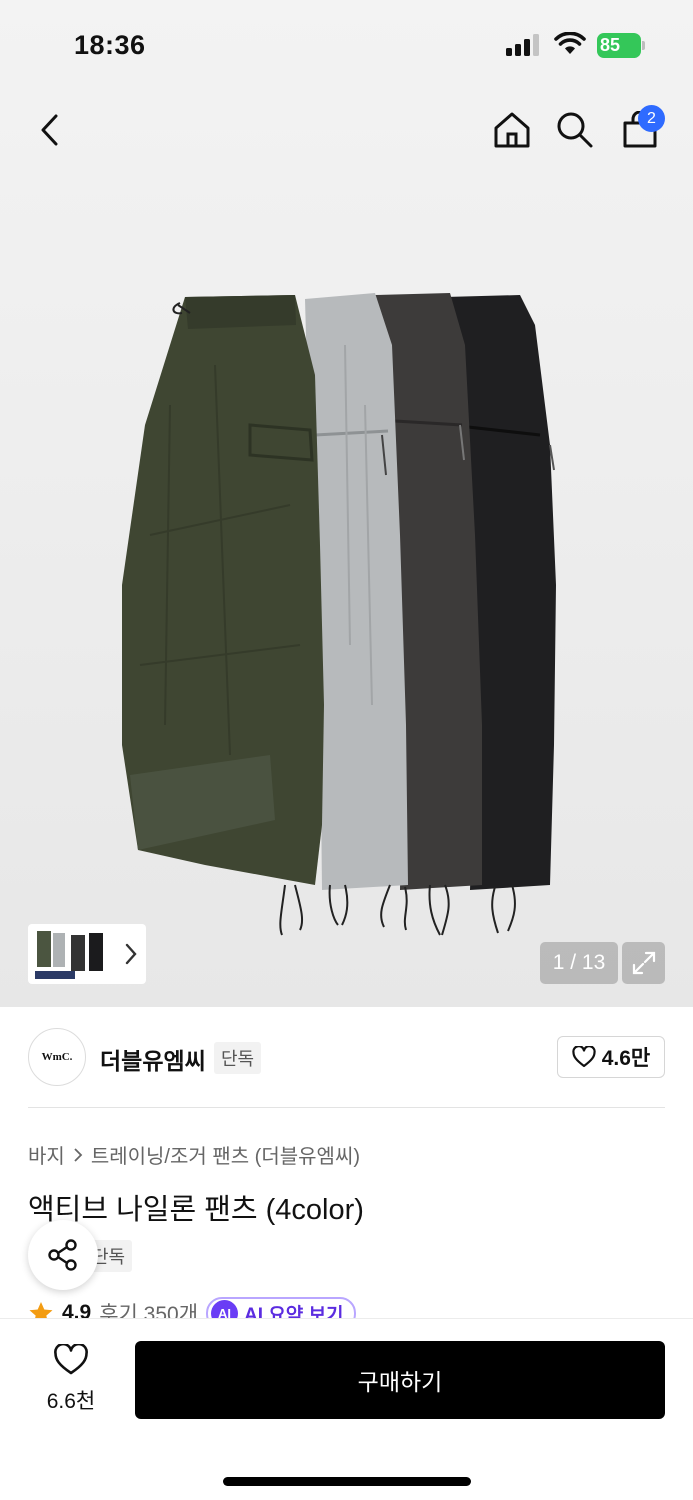 The height and width of the screenshot is (1500, 693). I want to click on exclusive-badge: 단독, so click(238, 1058).